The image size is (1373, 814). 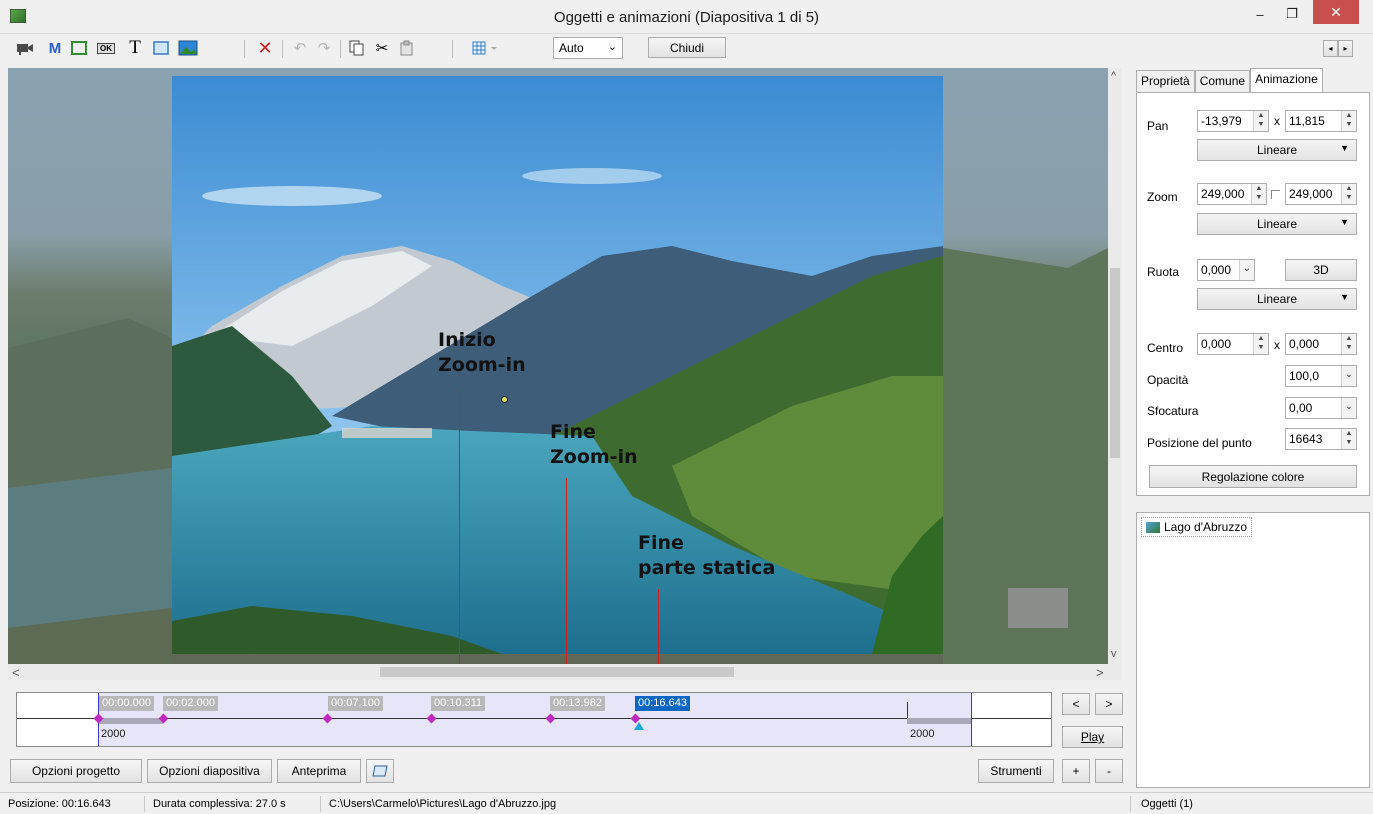 What do you see at coordinates (588, 48) in the screenshot?
I see `zoom-combo: Auto ⌄` at bounding box center [588, 48].